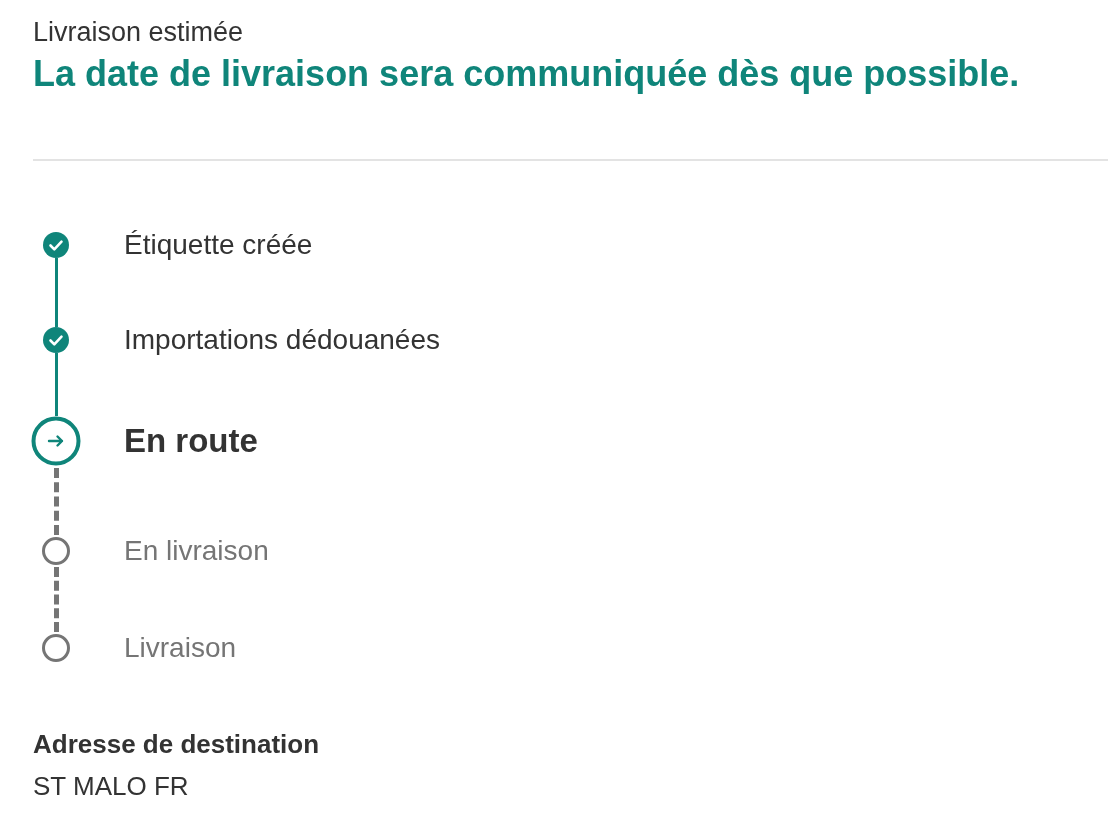  What do you see at coordinates (111, 786) in the screenshot?
I see `destination-value: ST MALO FR` at bounding box center [111, 786].